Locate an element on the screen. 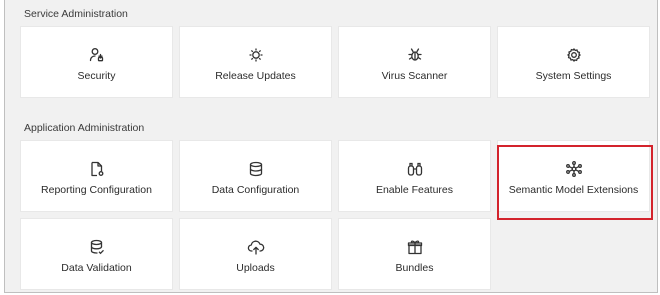 The image size is (660, 295). tile-reporting-configuration: Reporting Configuration is located at coordinates (96, 176).